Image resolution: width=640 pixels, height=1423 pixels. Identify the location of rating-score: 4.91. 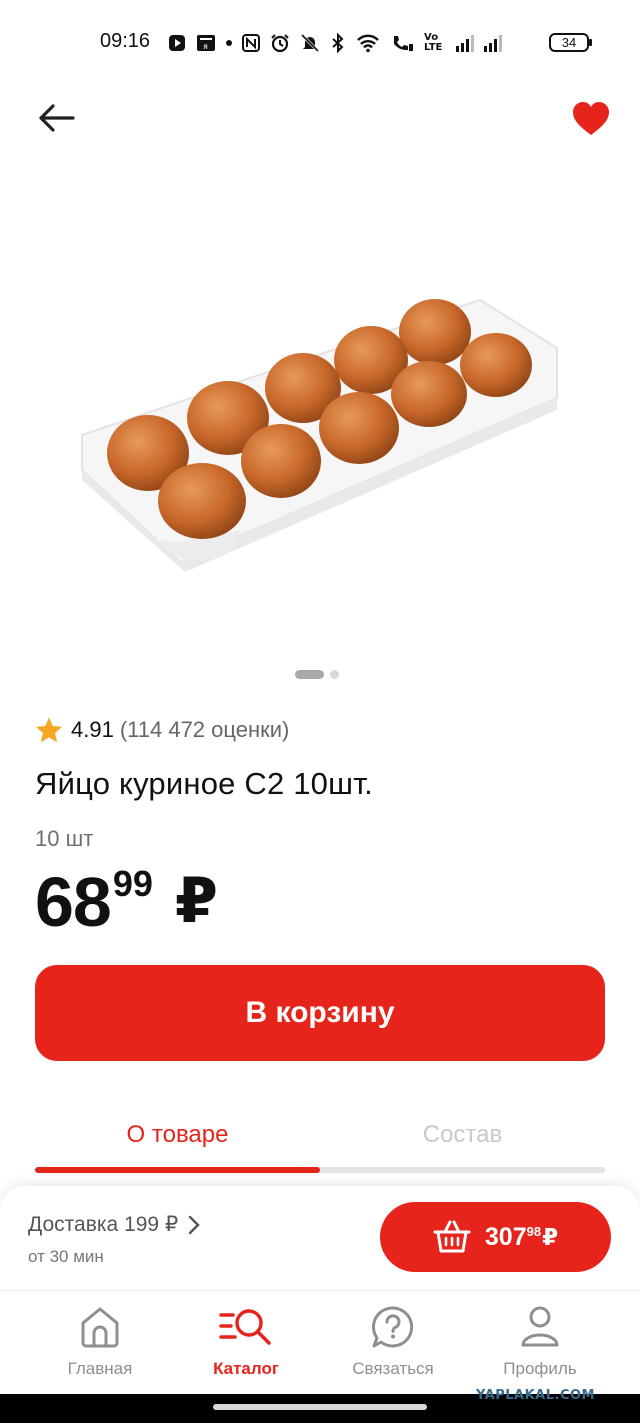
(92, 729).